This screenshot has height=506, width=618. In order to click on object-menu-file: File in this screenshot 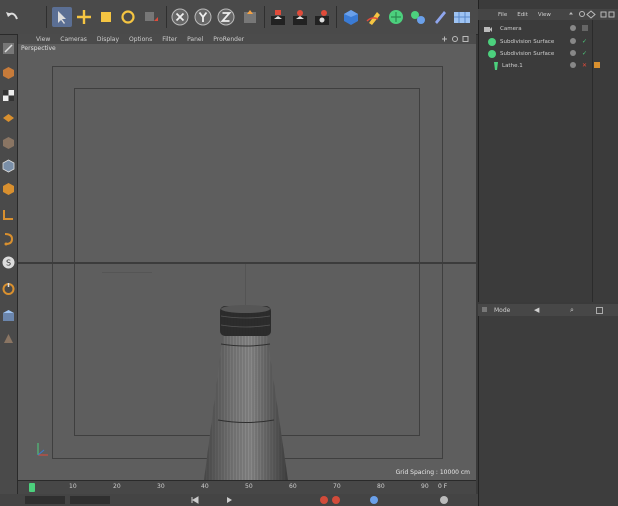, I will do `click(502, 15)`.